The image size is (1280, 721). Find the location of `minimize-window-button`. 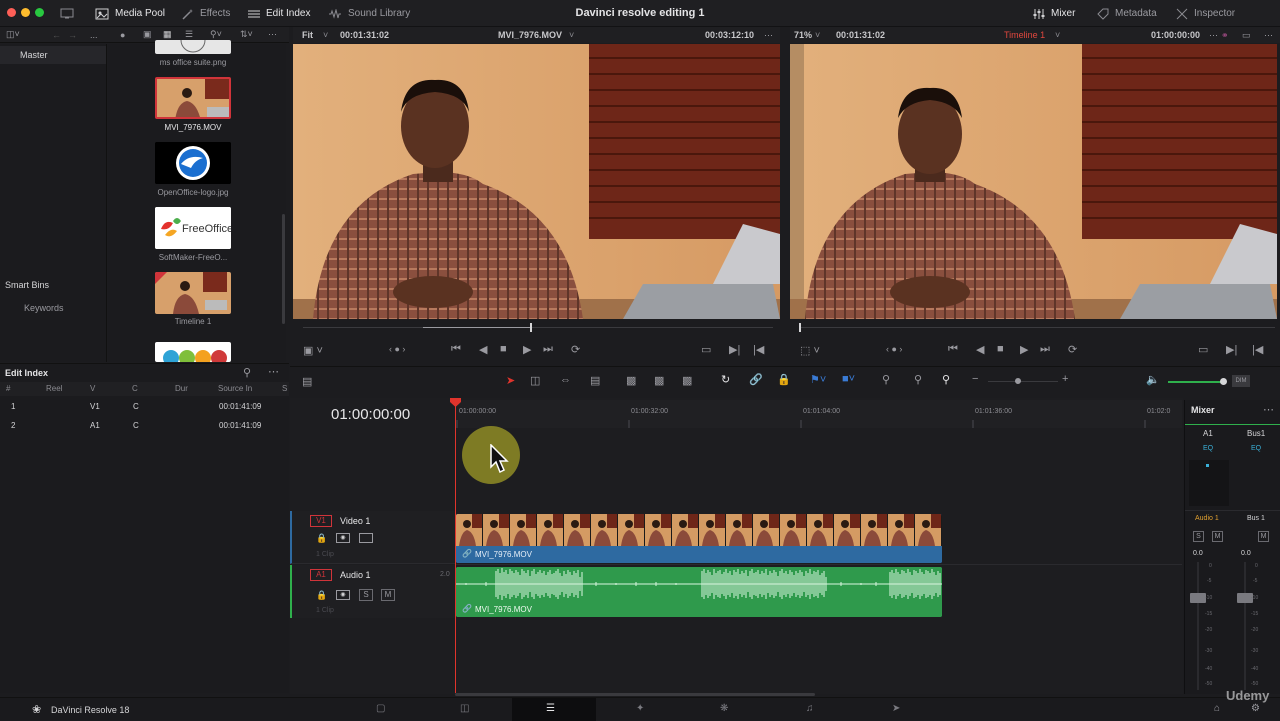

minimize-window-button is located at coordinates (25, 12).